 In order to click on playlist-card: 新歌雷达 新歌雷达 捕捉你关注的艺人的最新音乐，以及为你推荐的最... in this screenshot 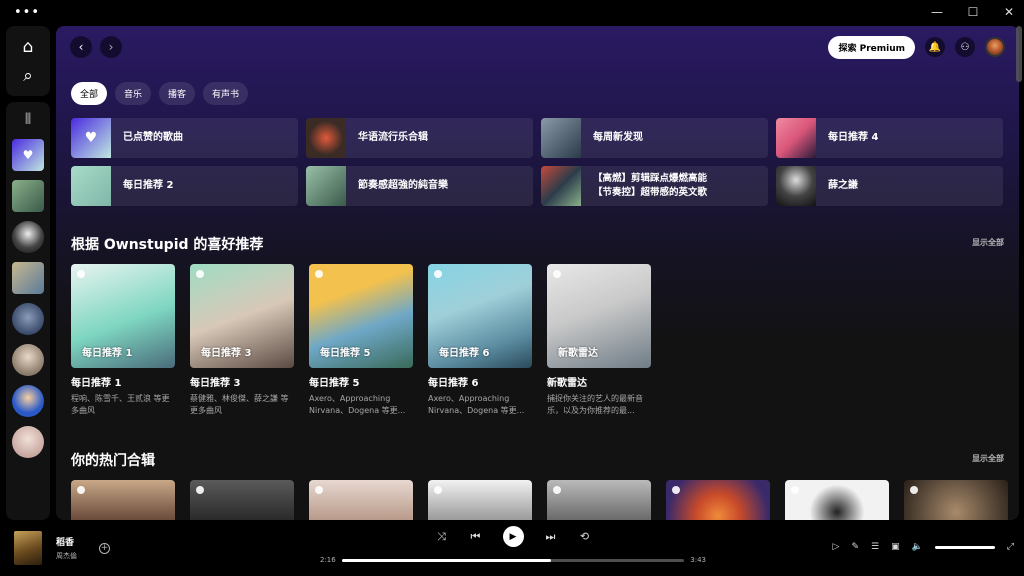, I will do `click(599, 340)`.